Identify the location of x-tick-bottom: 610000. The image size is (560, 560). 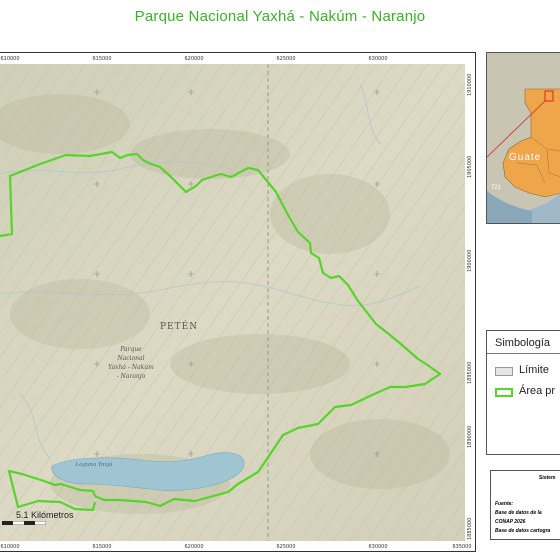
(10, 547).